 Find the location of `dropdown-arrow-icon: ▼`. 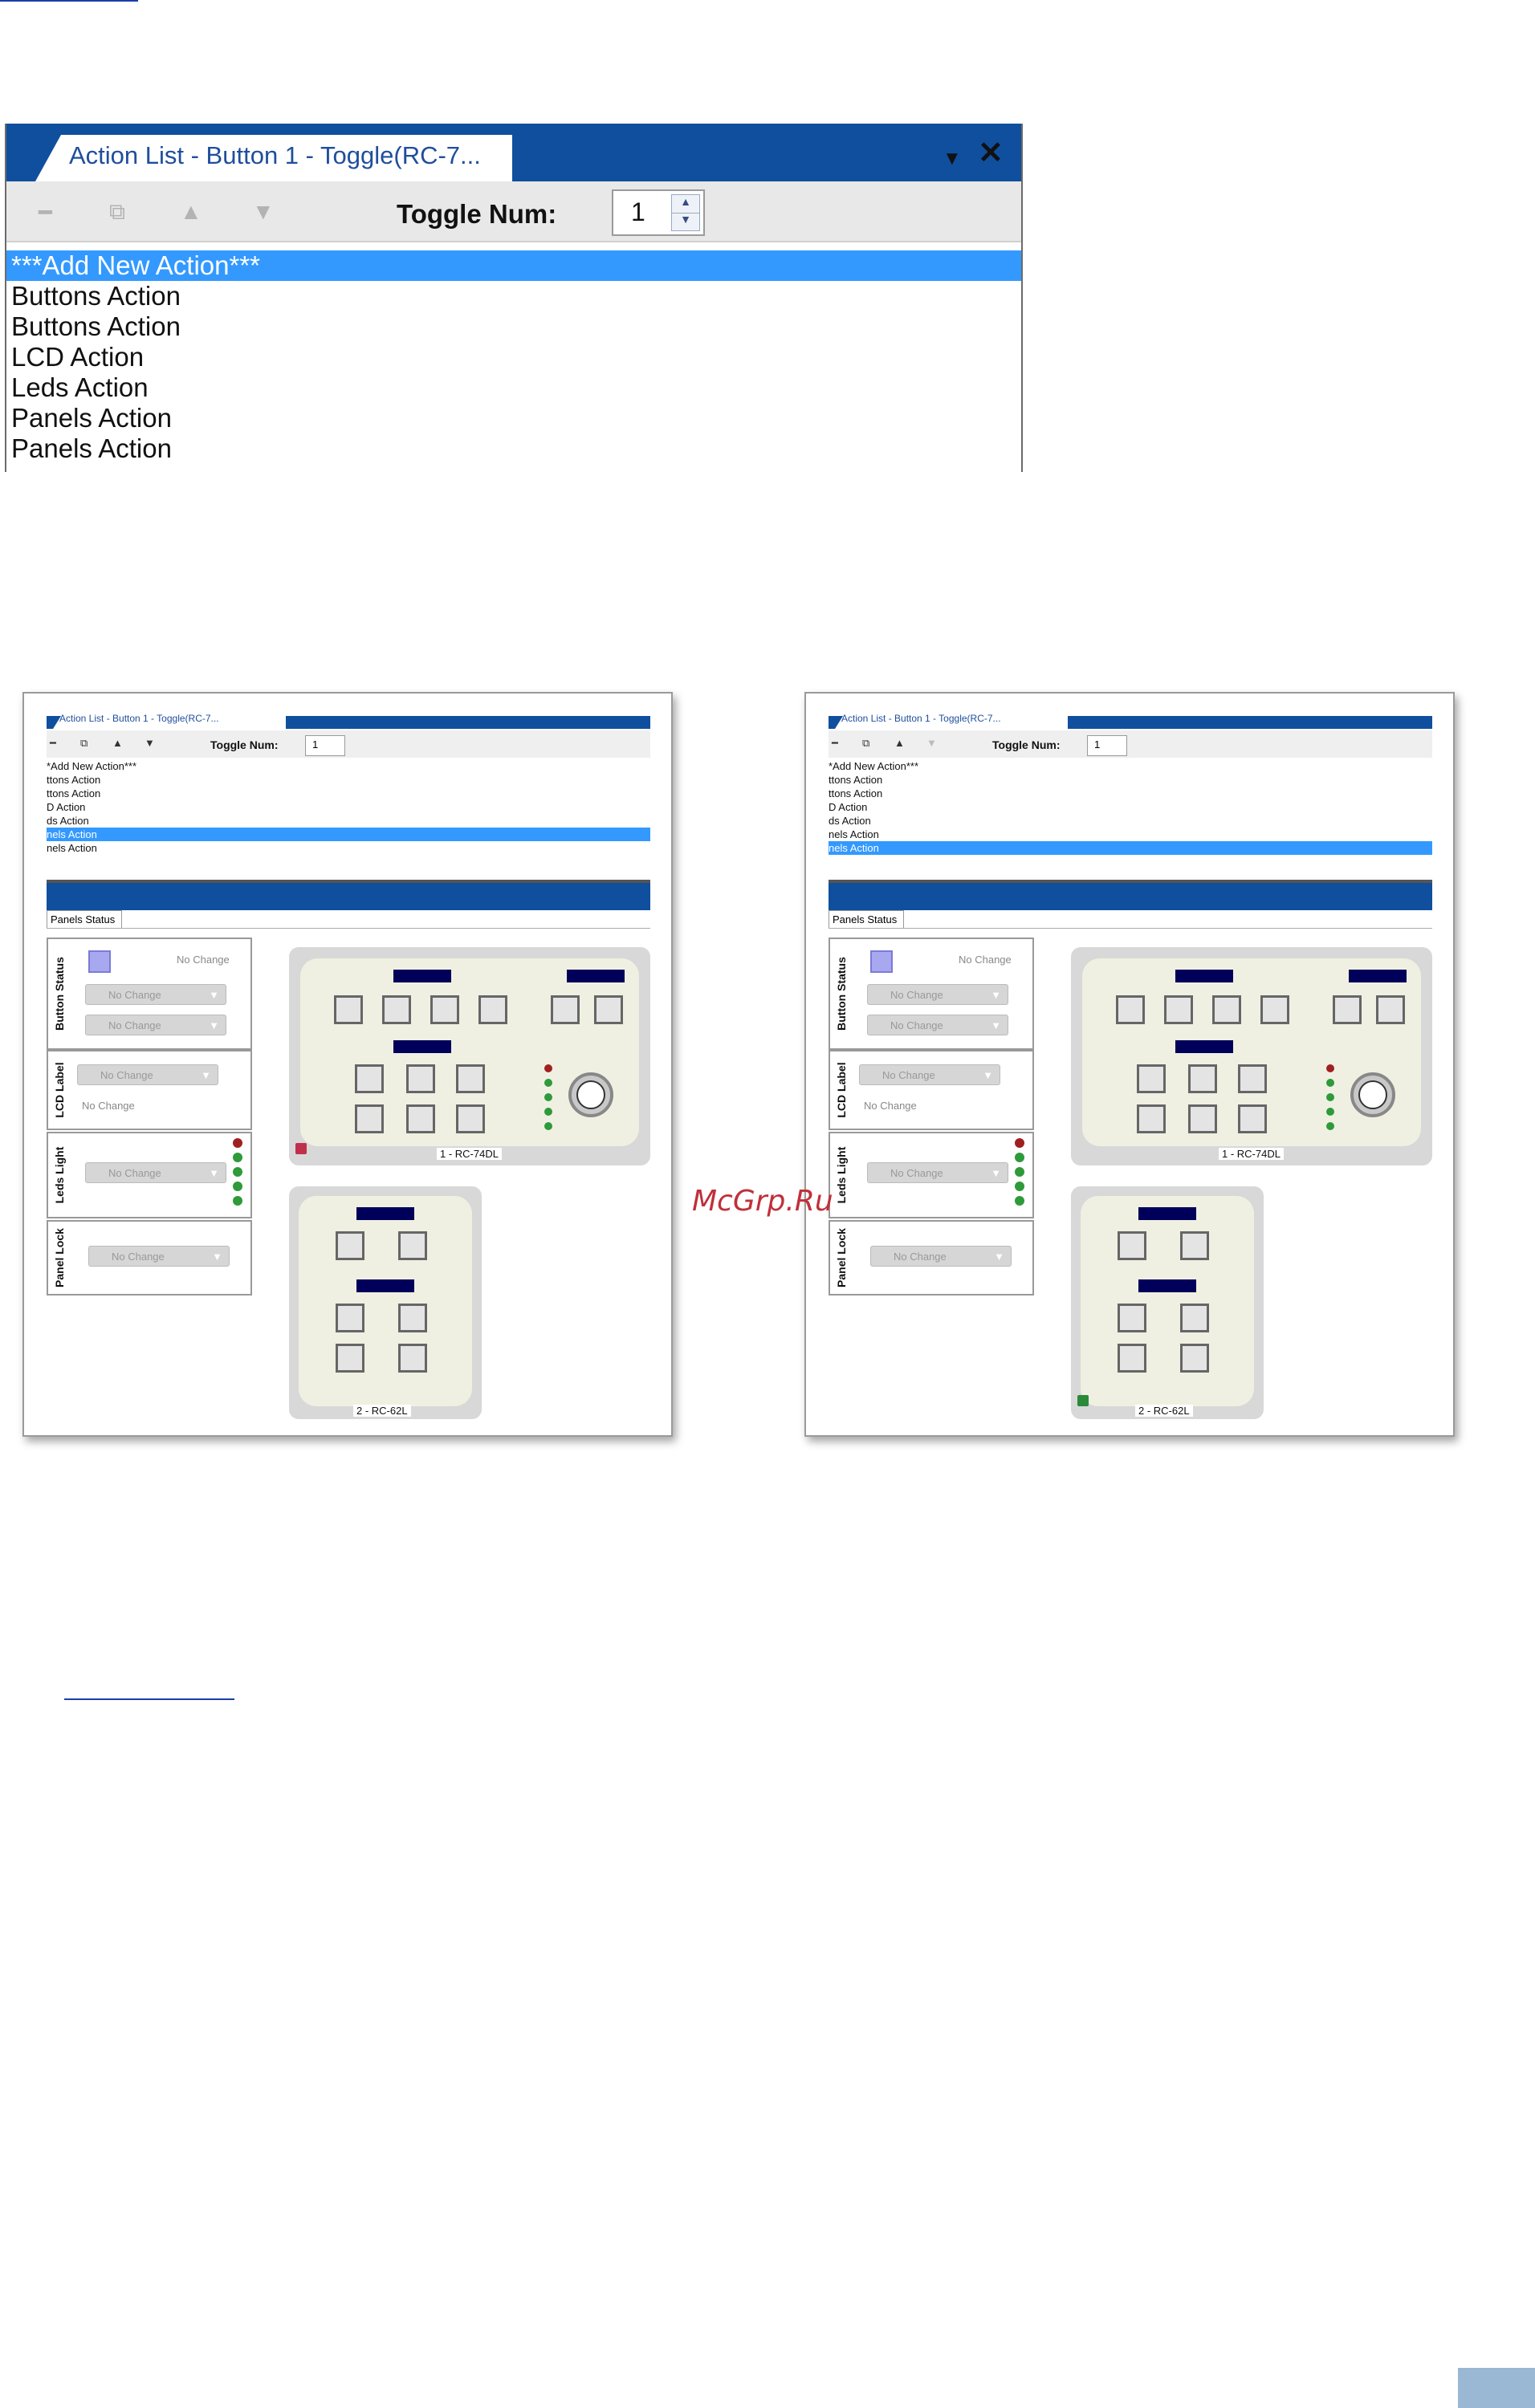

dropdown-arrow-icon: ▼ is located at coordinates (952, 159).